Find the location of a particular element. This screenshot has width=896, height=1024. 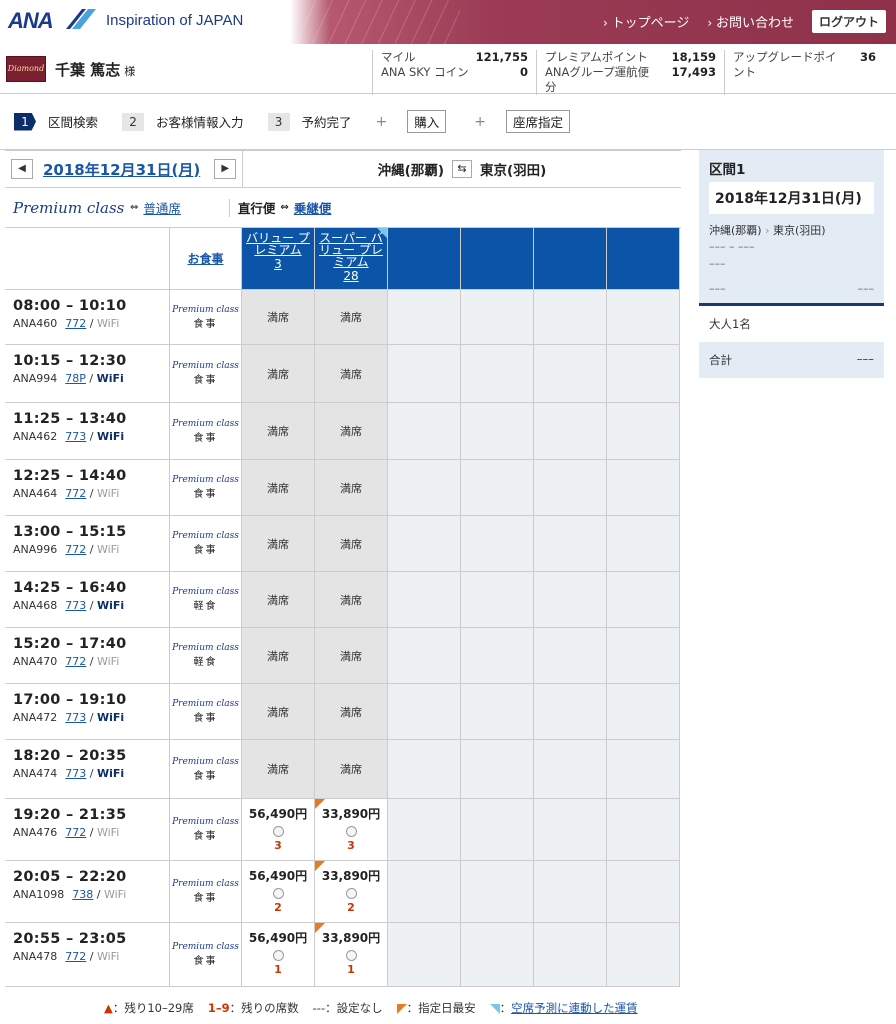

fare-cell-available: 33,890円 1 is located at coordinates (351, 955).